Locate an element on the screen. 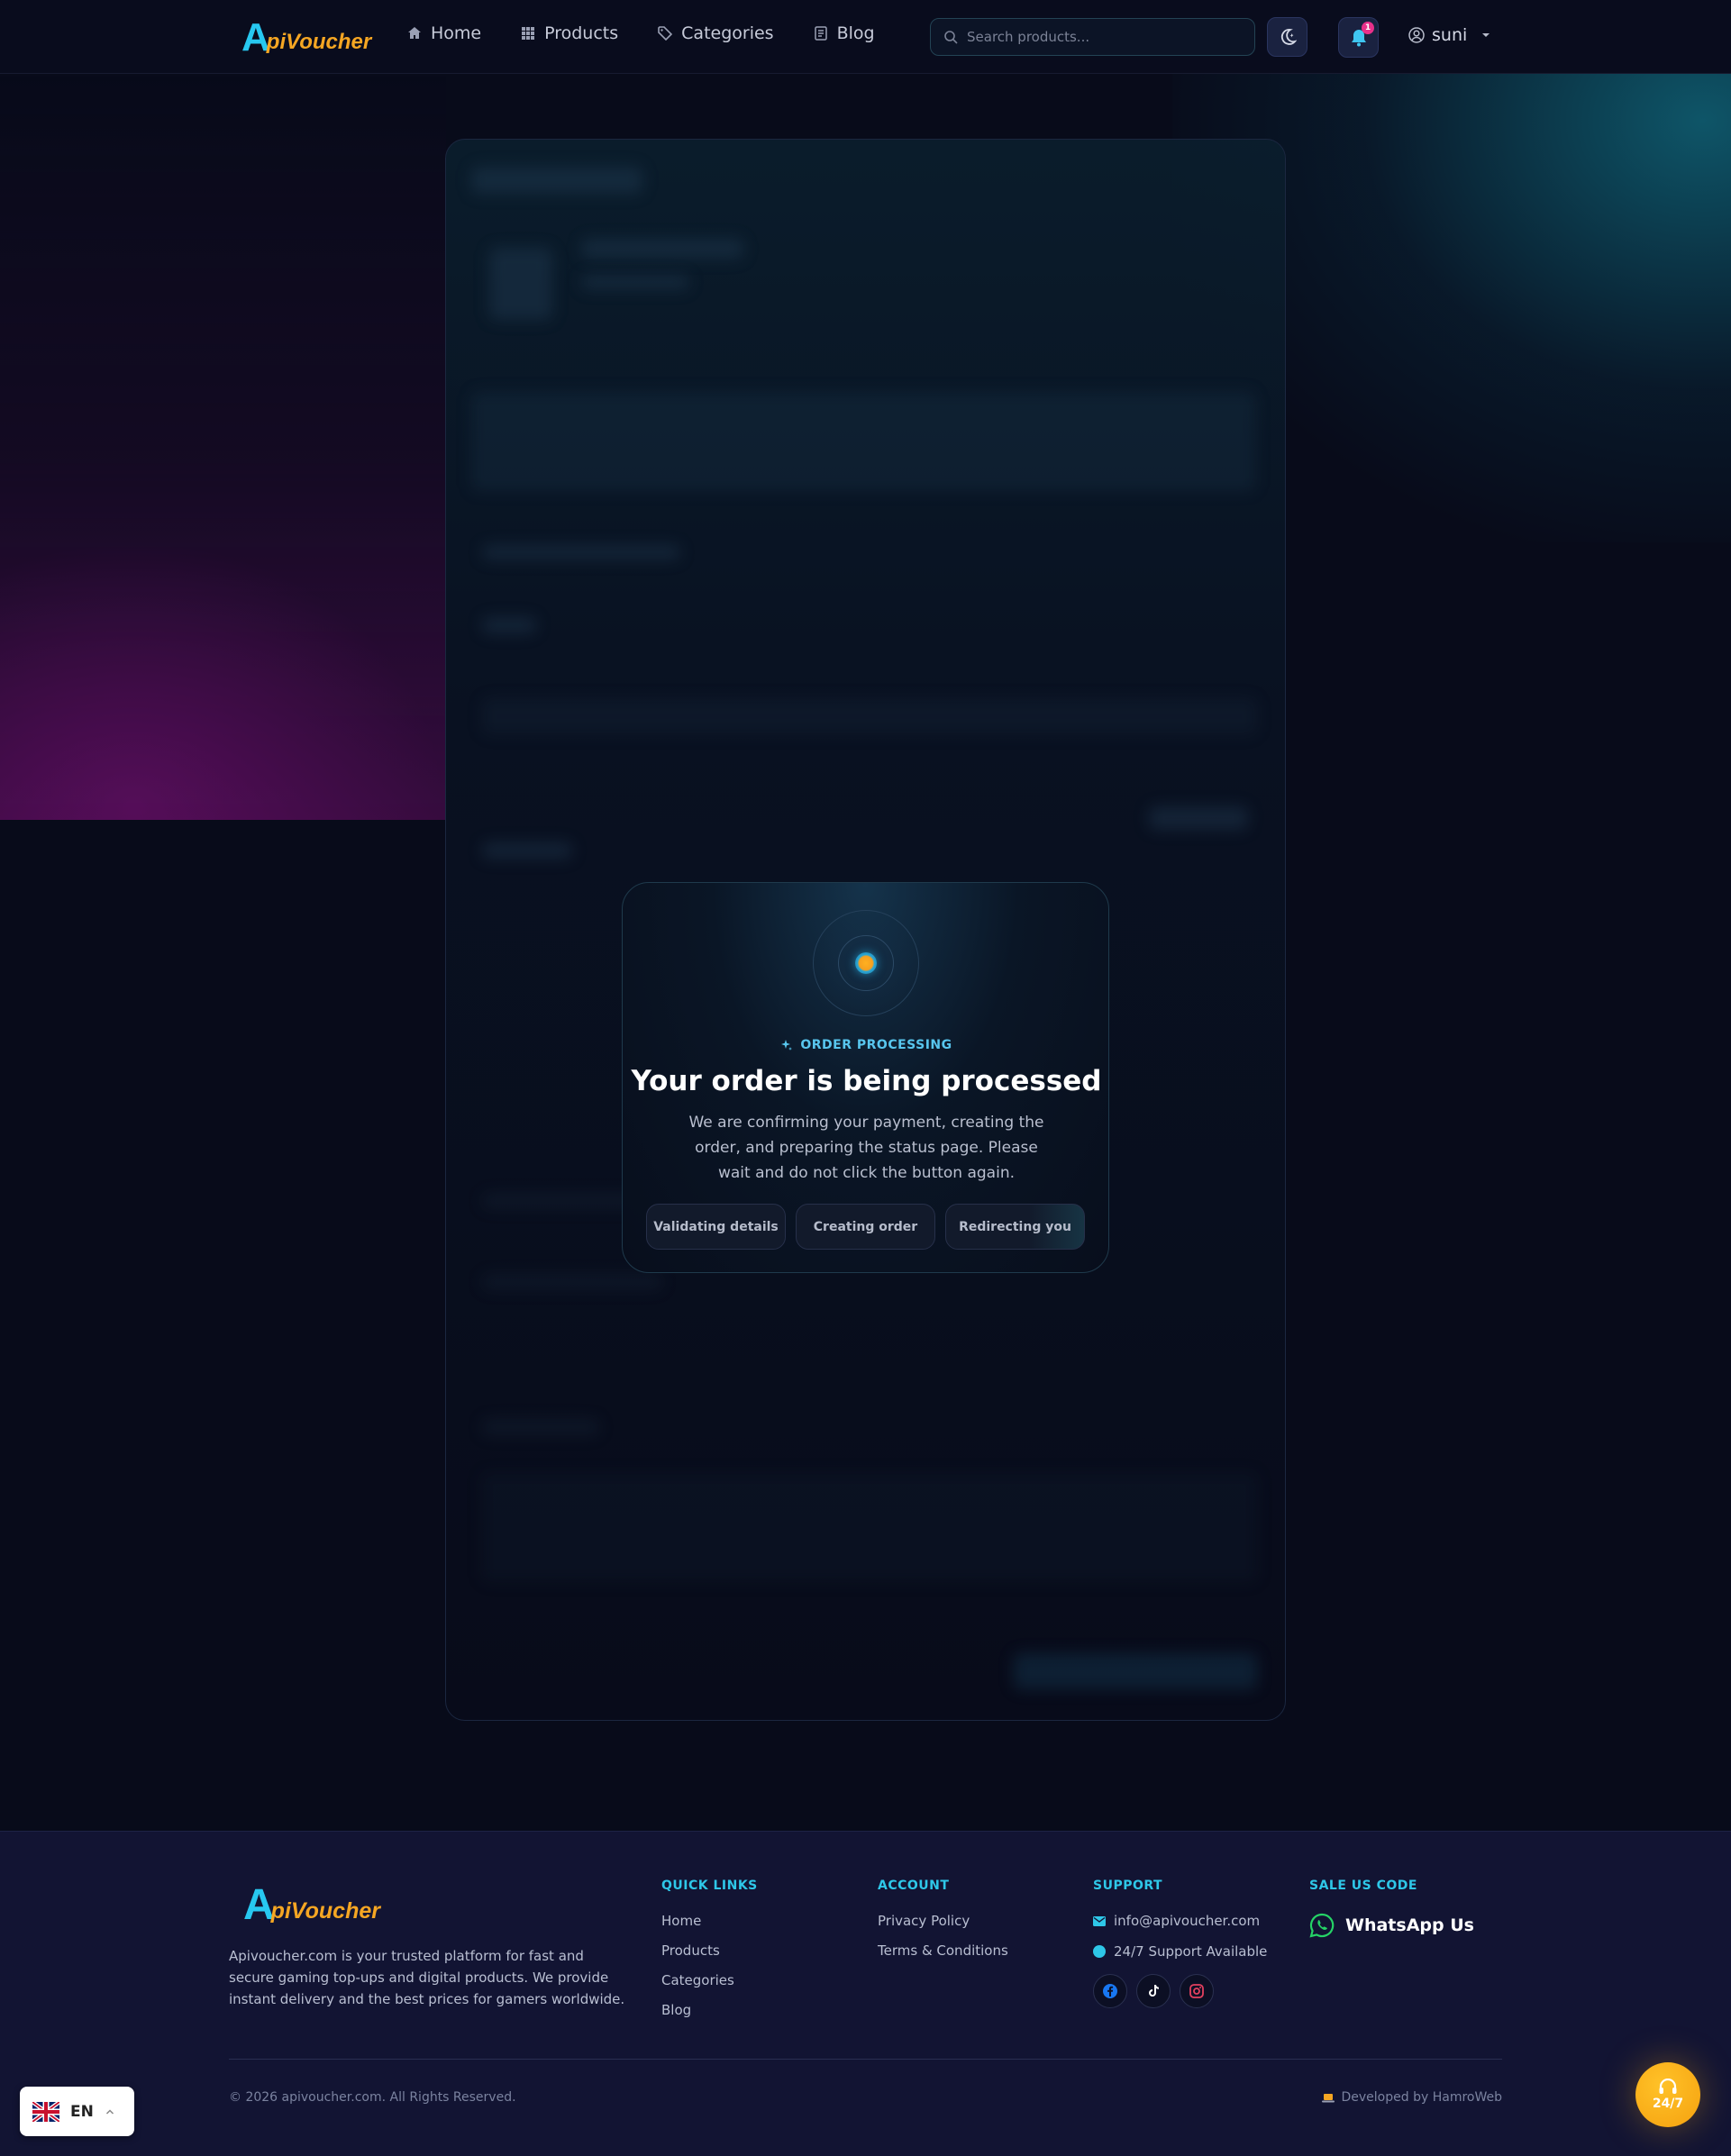  headset-icon is located at coordinates (1668, 2086).